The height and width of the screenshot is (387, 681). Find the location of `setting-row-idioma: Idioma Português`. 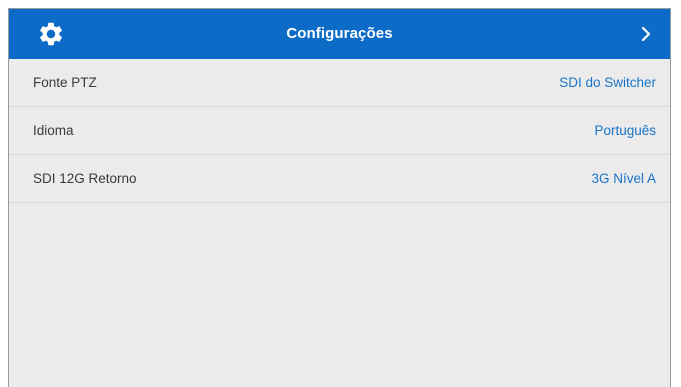

setting-row-idioma: Idioma Português is located at coordinates (339, 131).